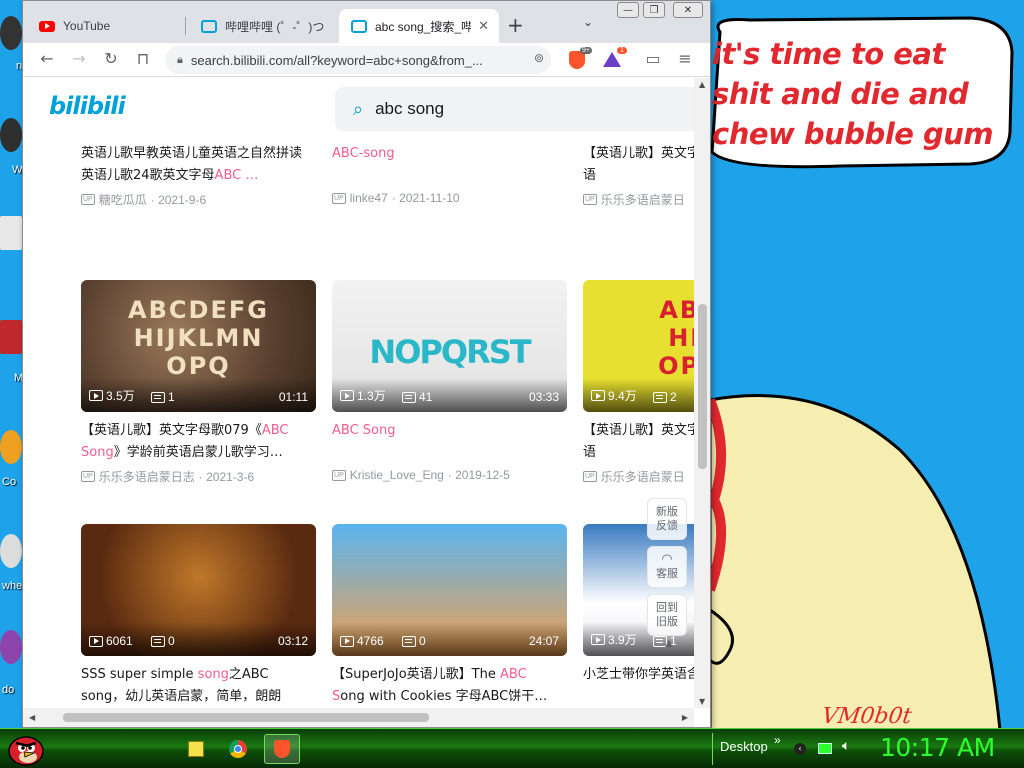 The image size is (1024, 768). What do you see at coordinates (483, 26) in the screenshot?
I see `close-icon: ✕` at bounding box center [483, 26].